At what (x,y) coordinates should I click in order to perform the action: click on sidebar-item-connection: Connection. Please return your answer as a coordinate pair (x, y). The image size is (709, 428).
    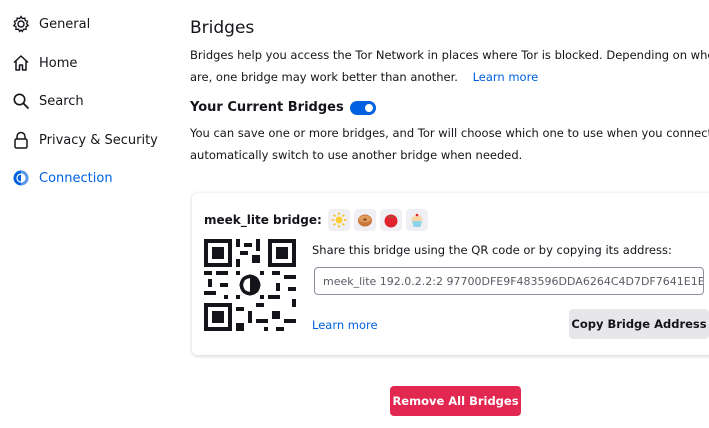
    Looking at the image, I should click on (61, 178).